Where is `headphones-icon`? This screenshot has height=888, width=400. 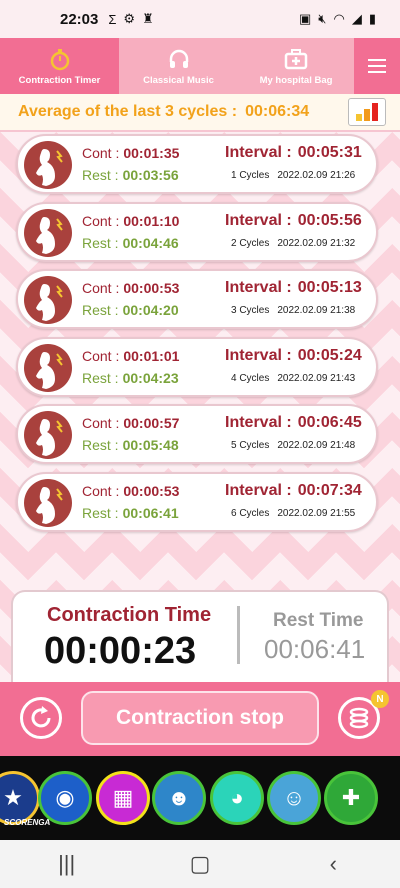 headphones-icon is located at coordinates (179, 59).